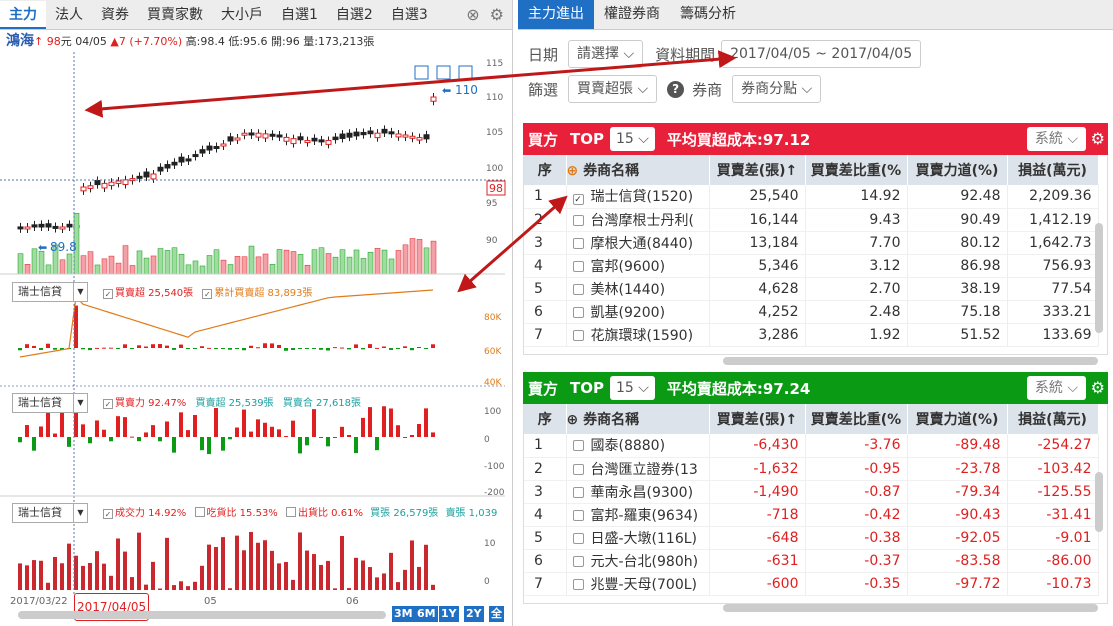  What do you see at coordinates (115, 15) in the screenshot?
I see `tab-margin: 資券` at bounding box center [115, 15].